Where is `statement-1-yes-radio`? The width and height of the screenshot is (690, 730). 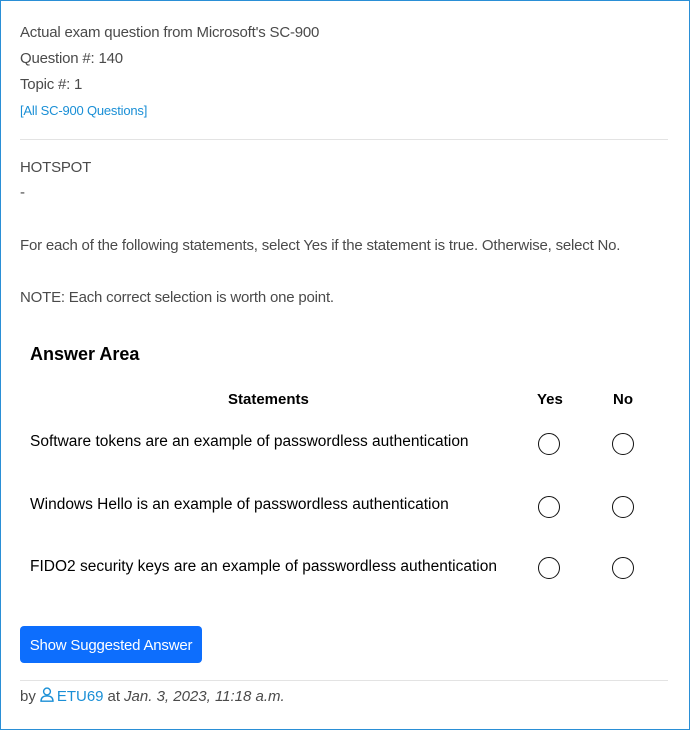
statement-1-yes-radio is located at coordinates (549, 444).